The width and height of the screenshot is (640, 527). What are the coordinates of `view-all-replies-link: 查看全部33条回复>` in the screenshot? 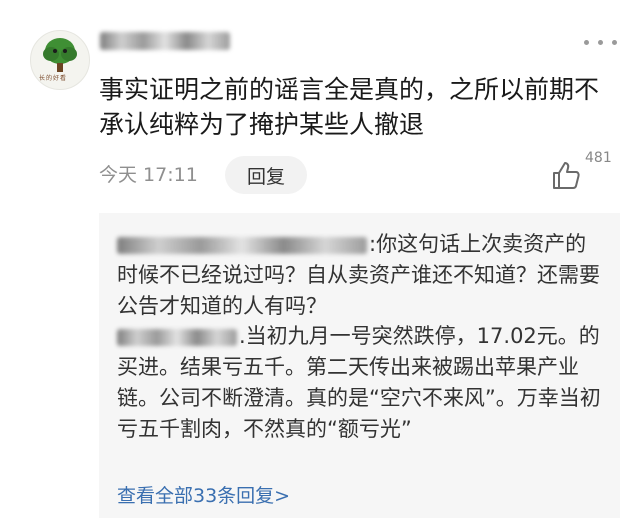 It's located at (203, 494).